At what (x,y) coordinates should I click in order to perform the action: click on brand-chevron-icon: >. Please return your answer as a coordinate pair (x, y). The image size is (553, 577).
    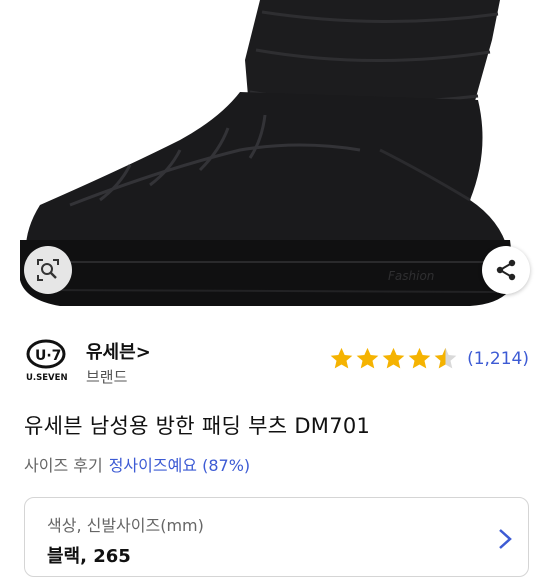
    Looking at the image, I should click on (143, 352).